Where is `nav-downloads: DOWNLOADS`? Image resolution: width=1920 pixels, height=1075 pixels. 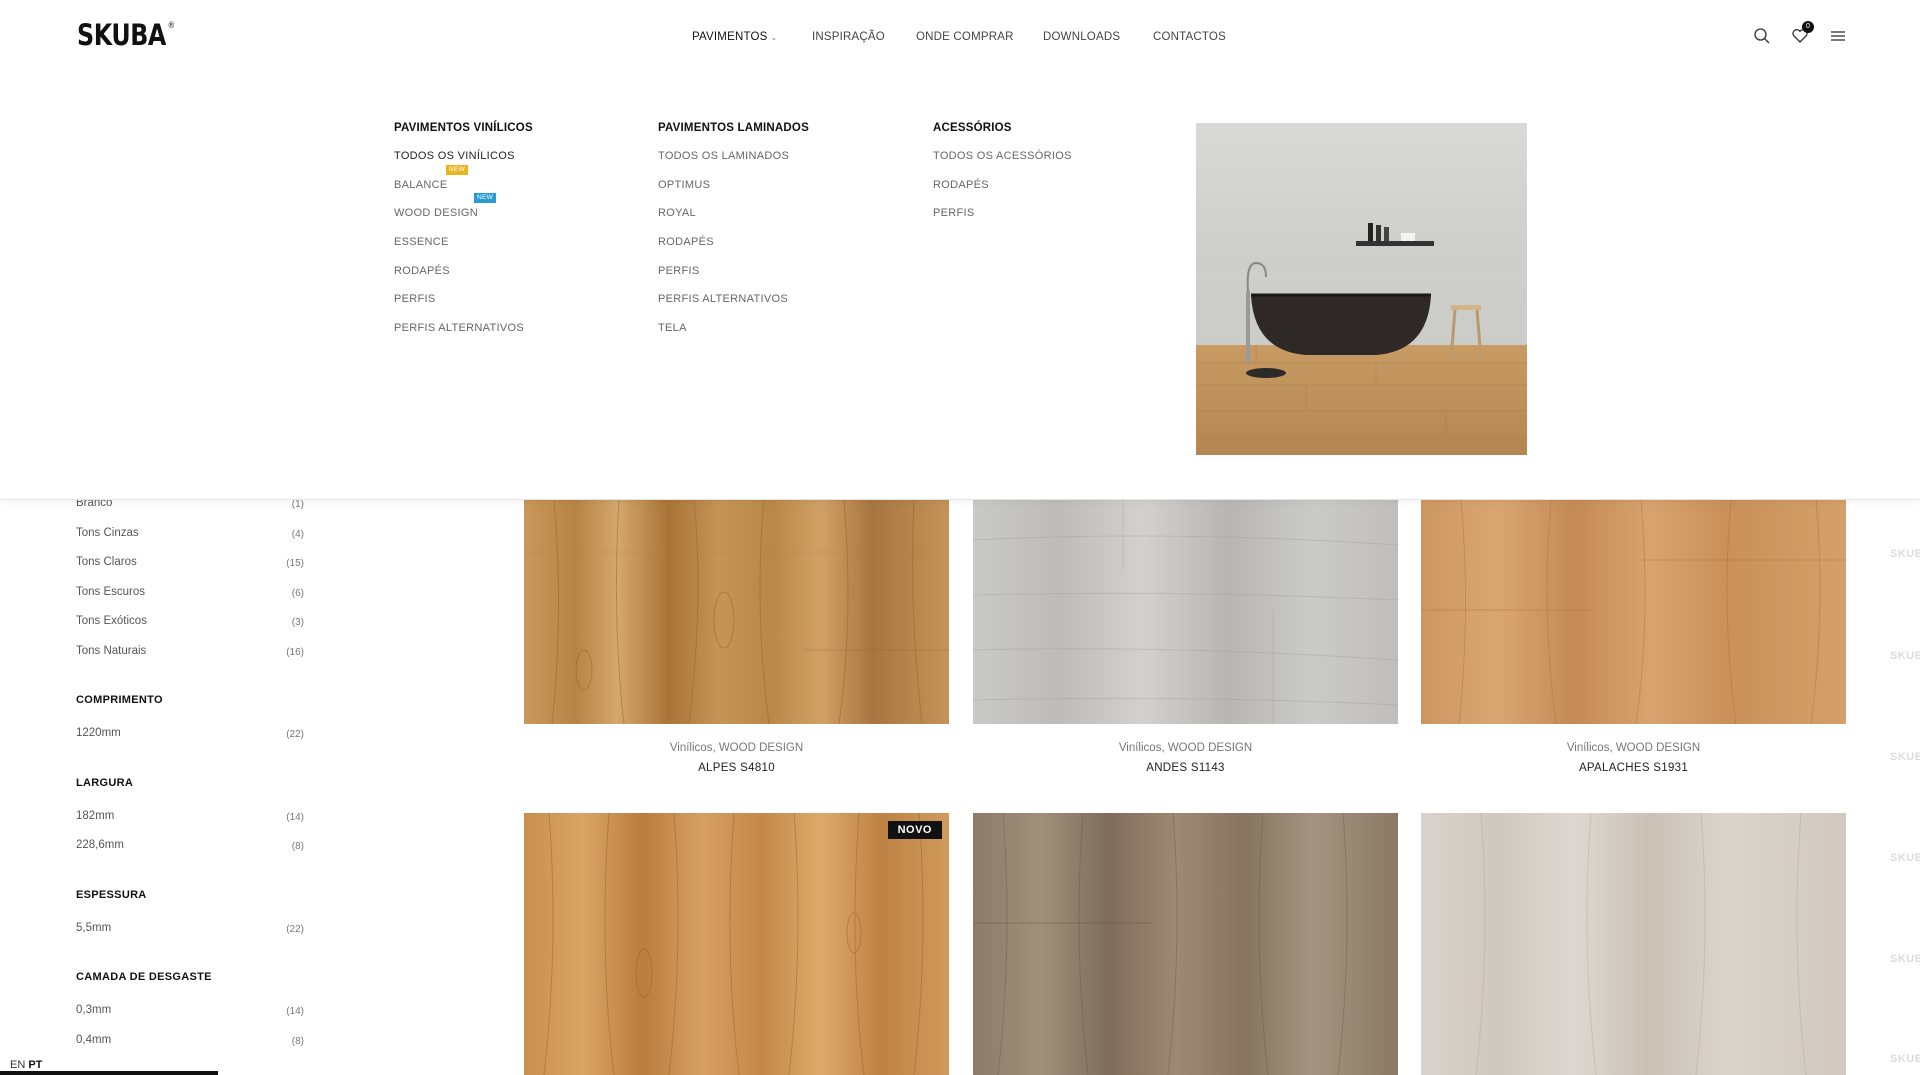 nav-downloads: DOWNLOADS is located at coordinates (1081, 37).